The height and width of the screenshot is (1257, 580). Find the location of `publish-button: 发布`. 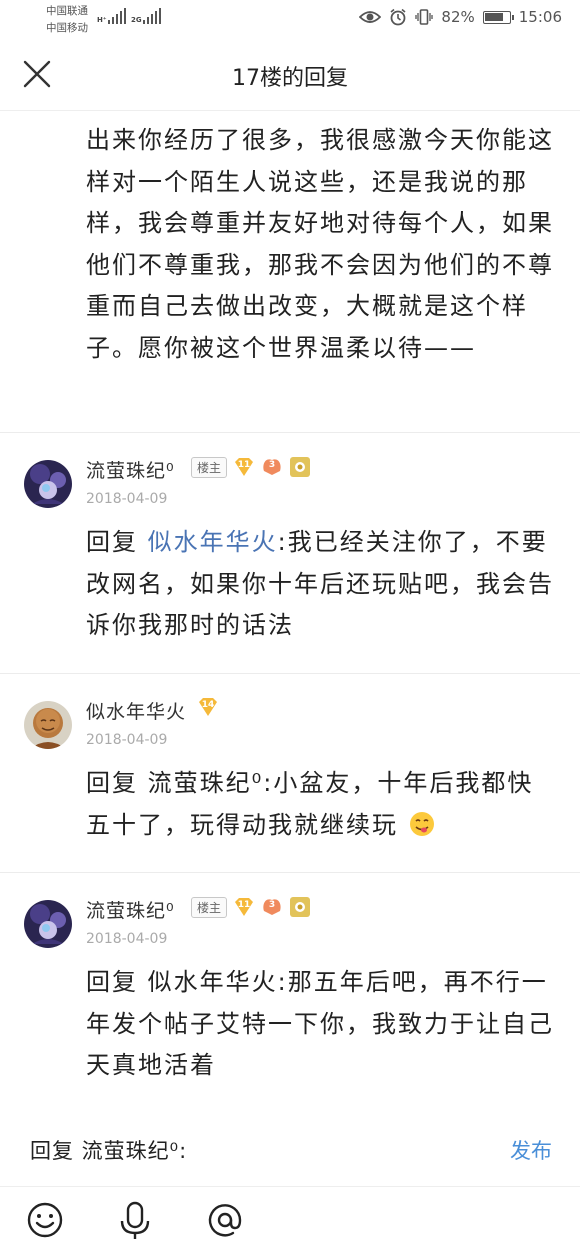

publish-button: 发布 is located at coordinates (531, 1150).